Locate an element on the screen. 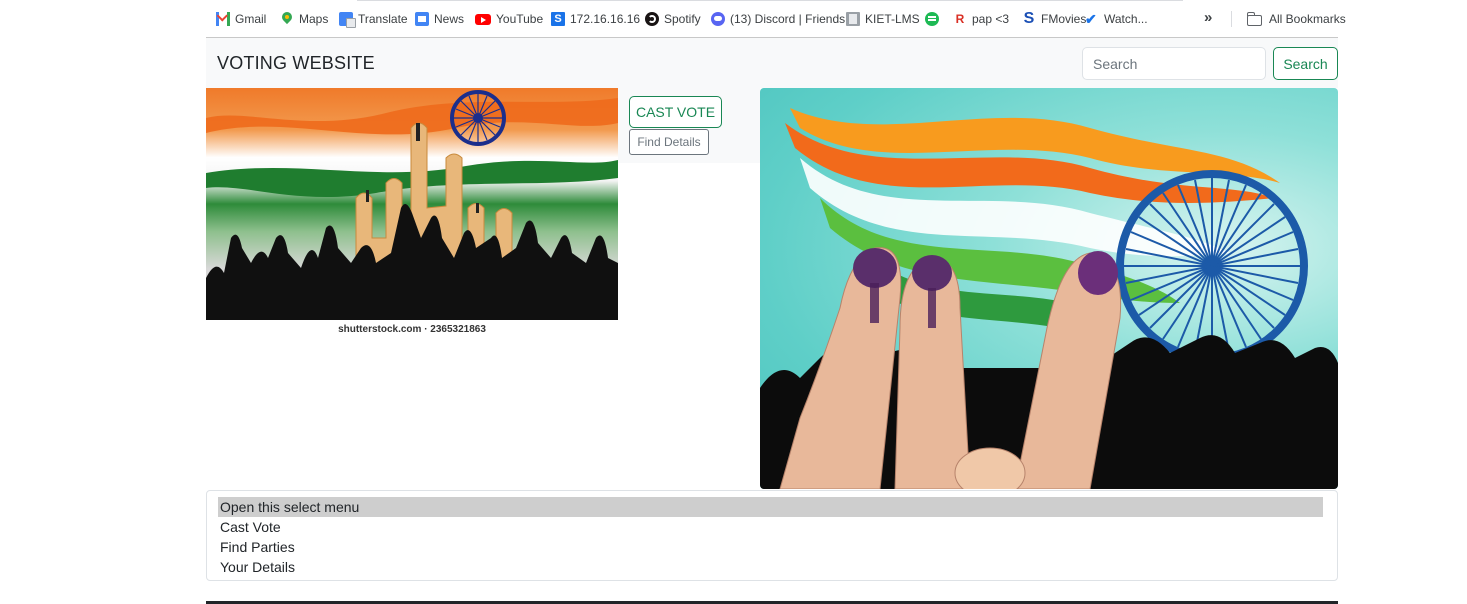 The image size is (1467, 604). bookmark-discord: (13) Discord | Friends is located at coordinates (778, 19).